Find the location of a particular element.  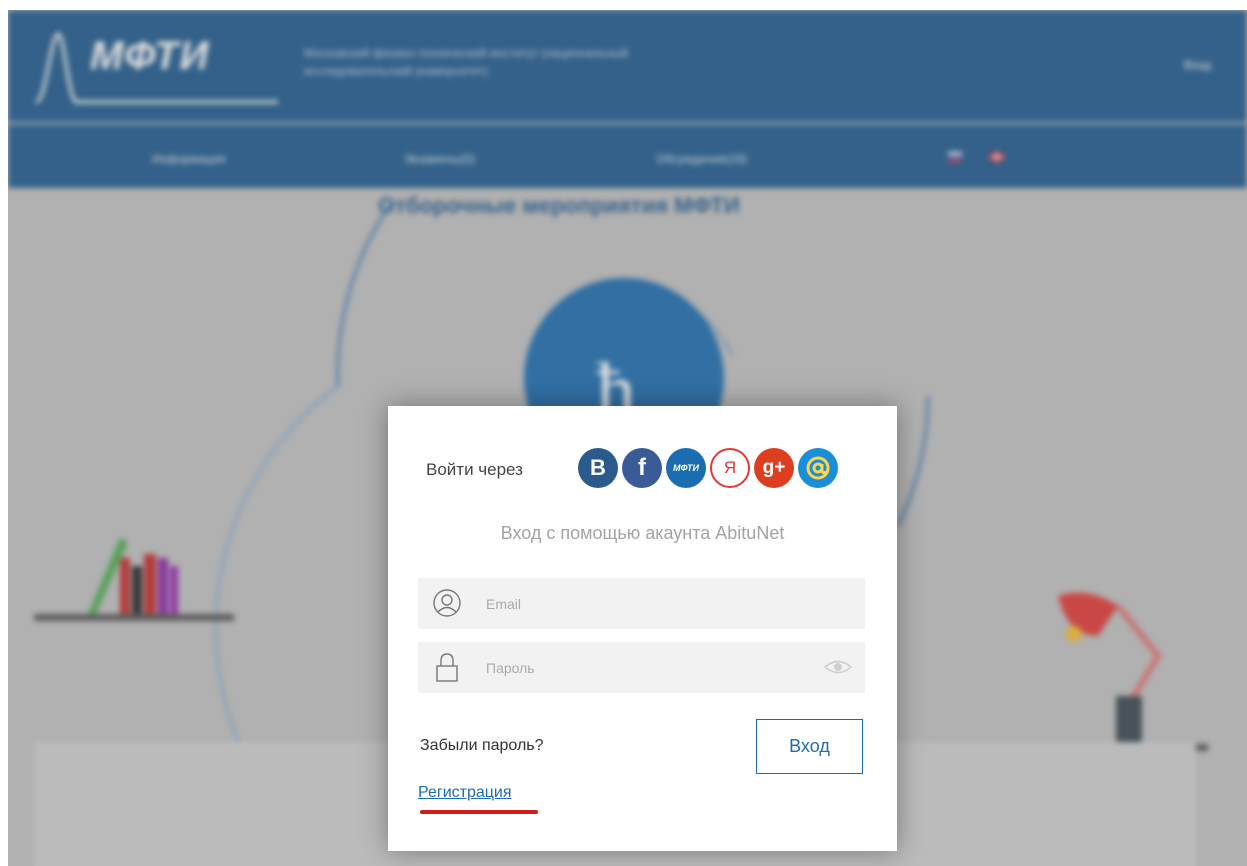

yandex-icon: Я is located at coordinates (730, 468).